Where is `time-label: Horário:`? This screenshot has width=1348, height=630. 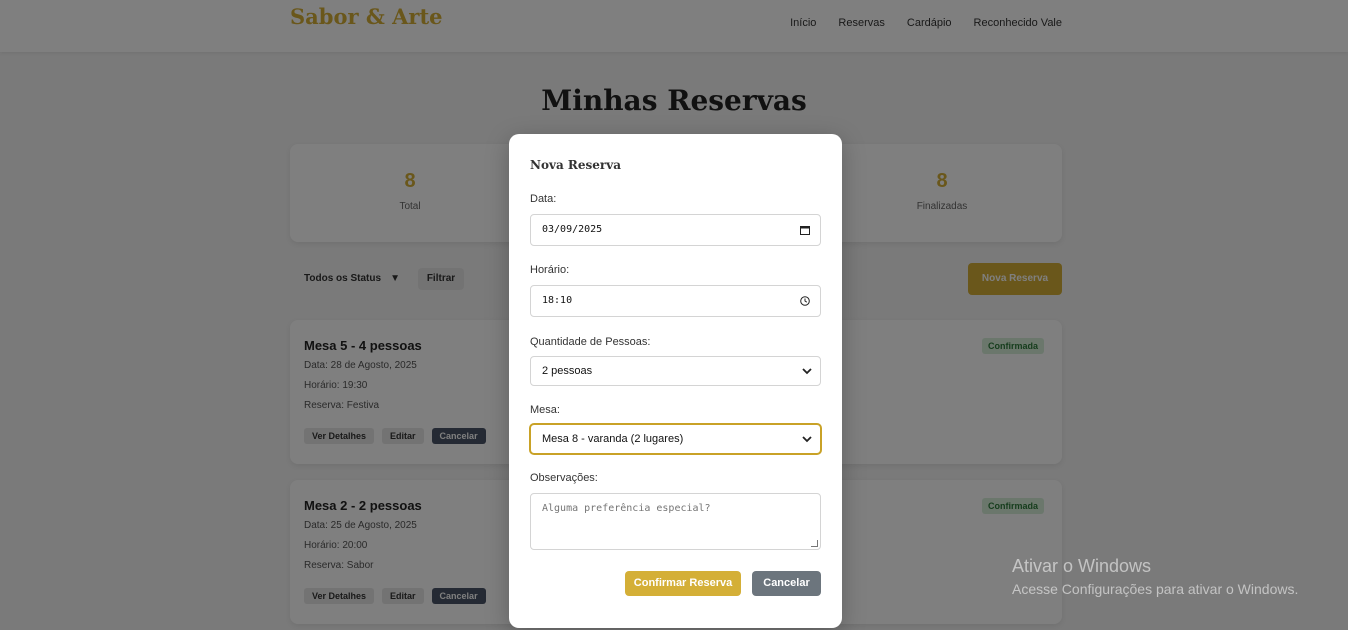
time-label: Horário: is located at coordinates (550, 270).